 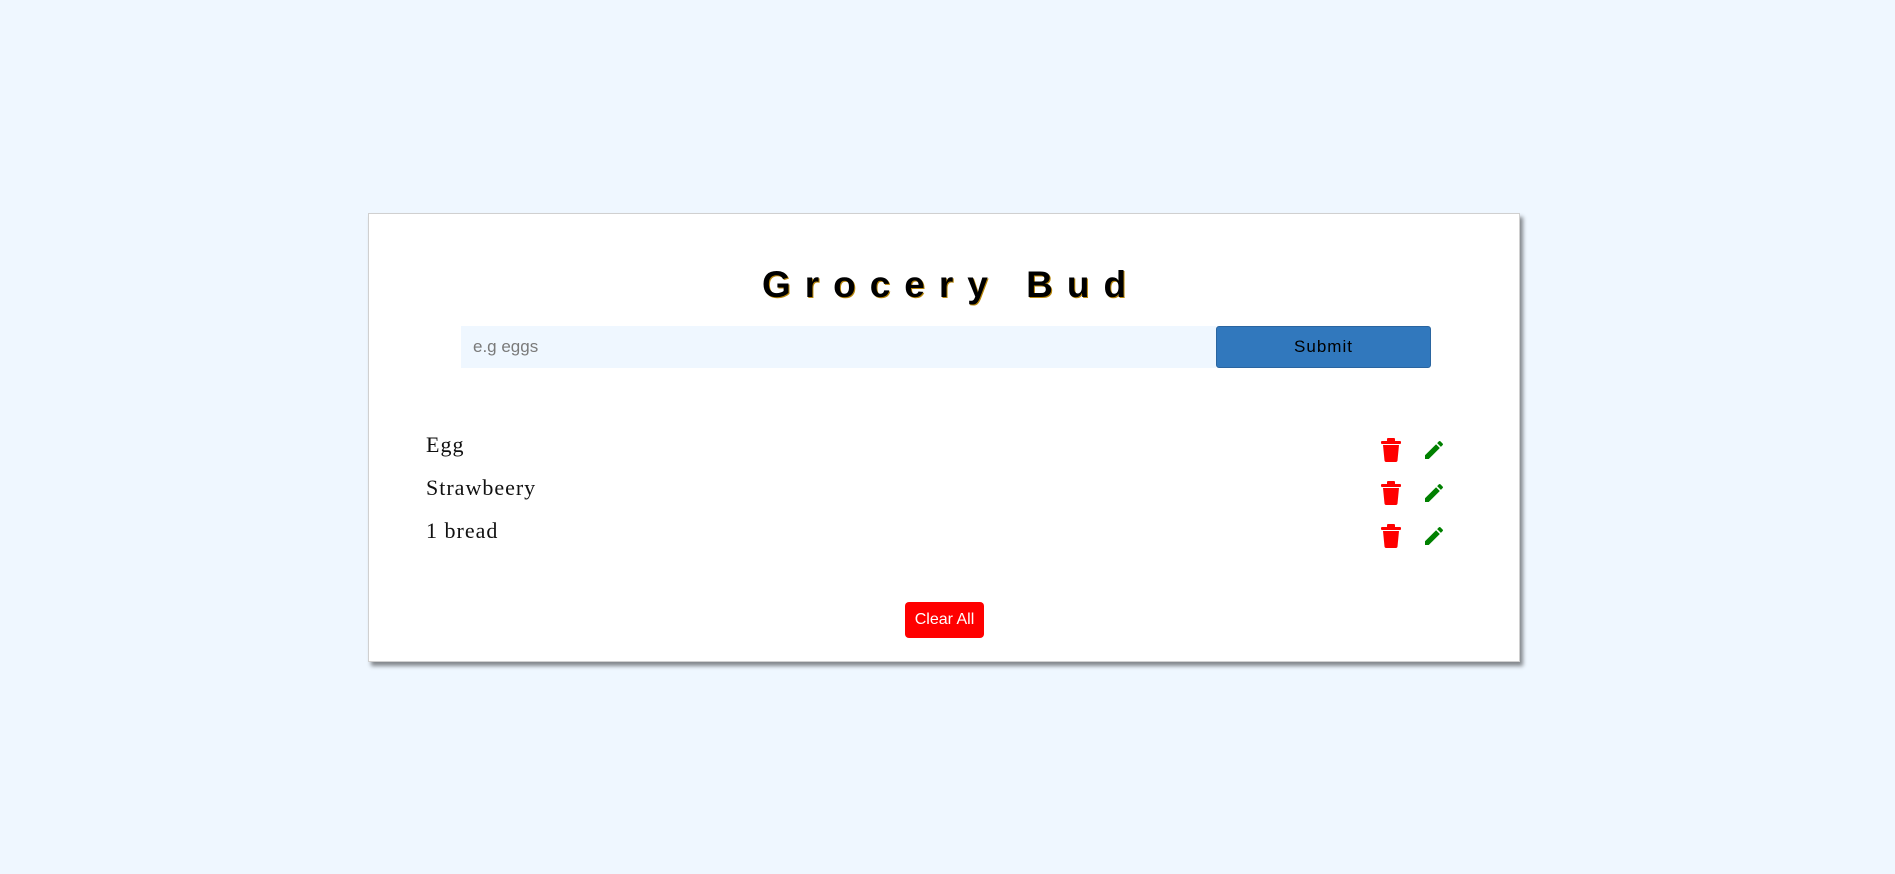 I want to click on item-name: Strawbeery, so click(x=481, y=487).